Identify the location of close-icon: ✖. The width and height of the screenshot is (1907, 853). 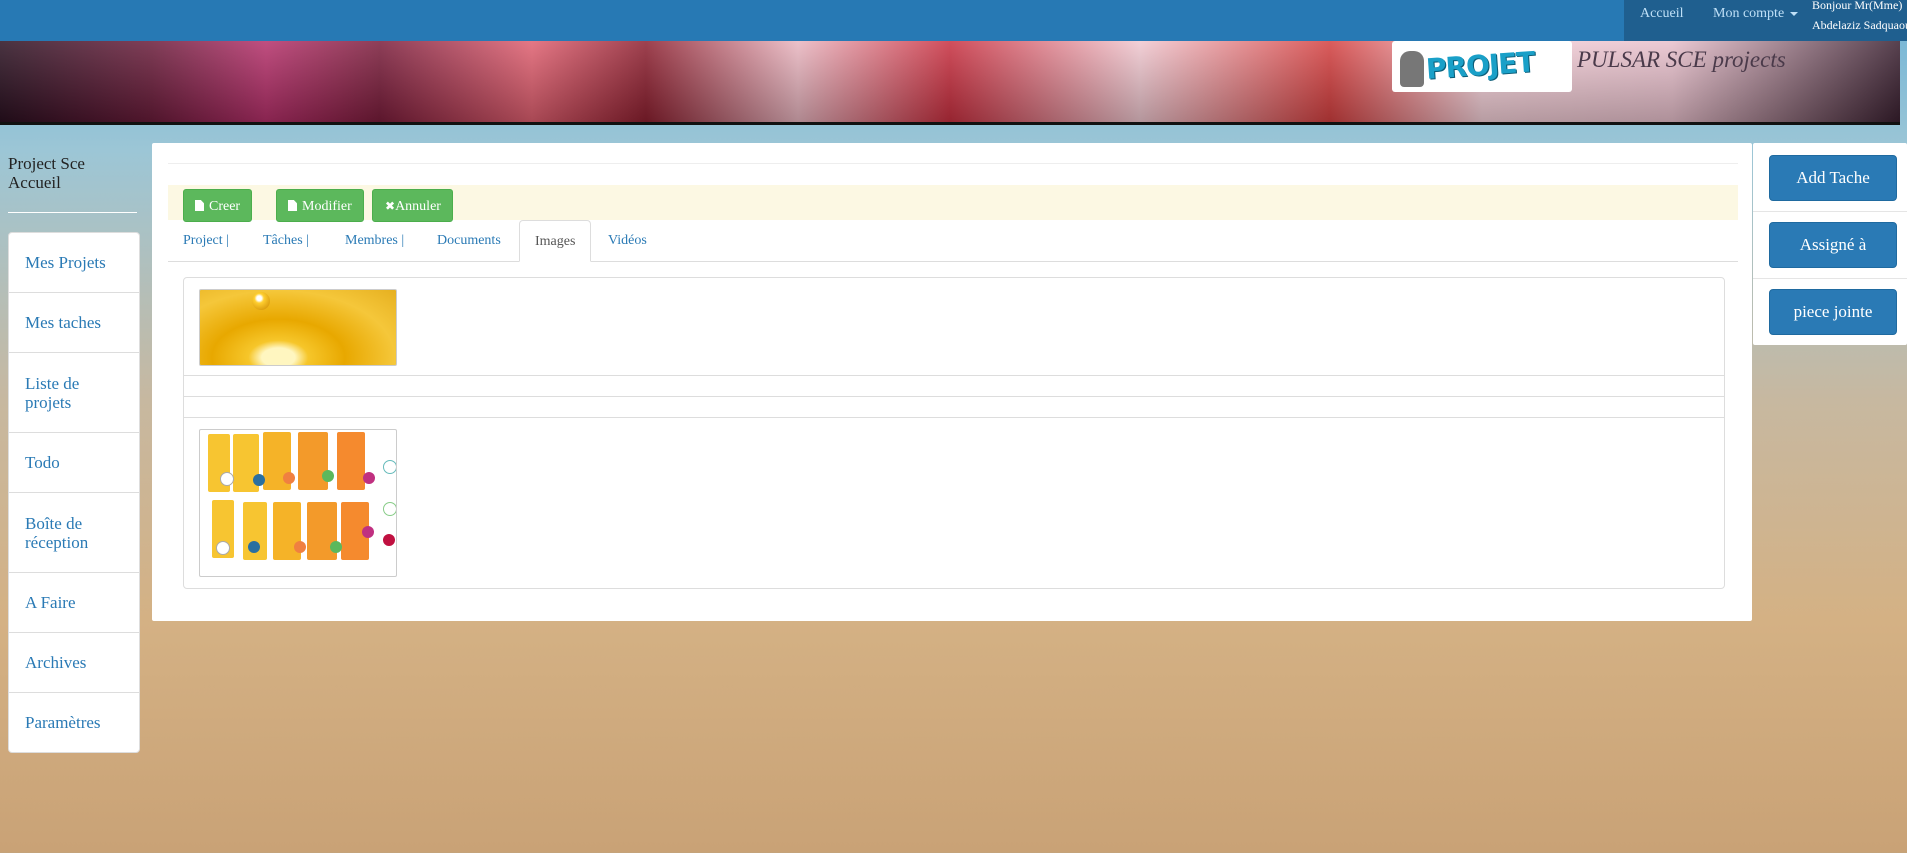
(390, 206).